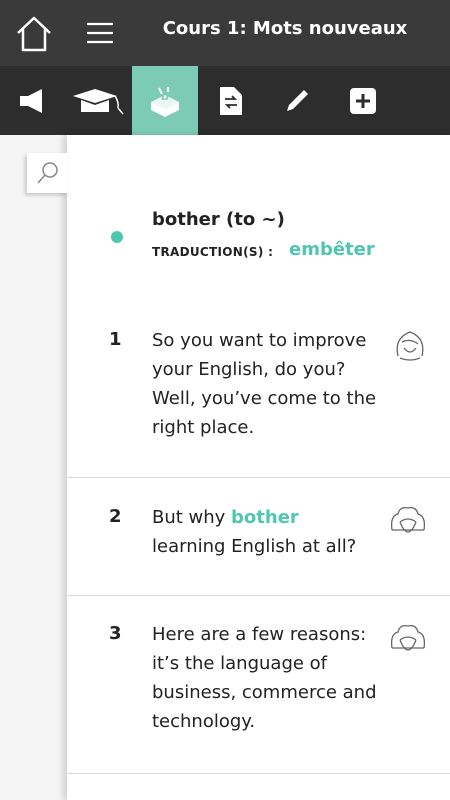 The image size is (450, 800). I want to click on search-icon, so click(47, 173).